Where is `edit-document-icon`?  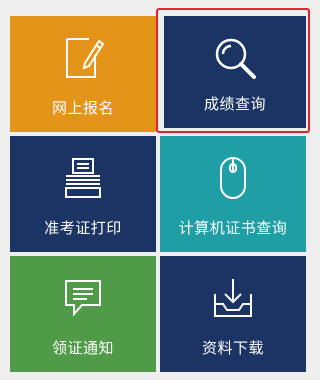 edit-document-icon is located at coordinates (83, 58).